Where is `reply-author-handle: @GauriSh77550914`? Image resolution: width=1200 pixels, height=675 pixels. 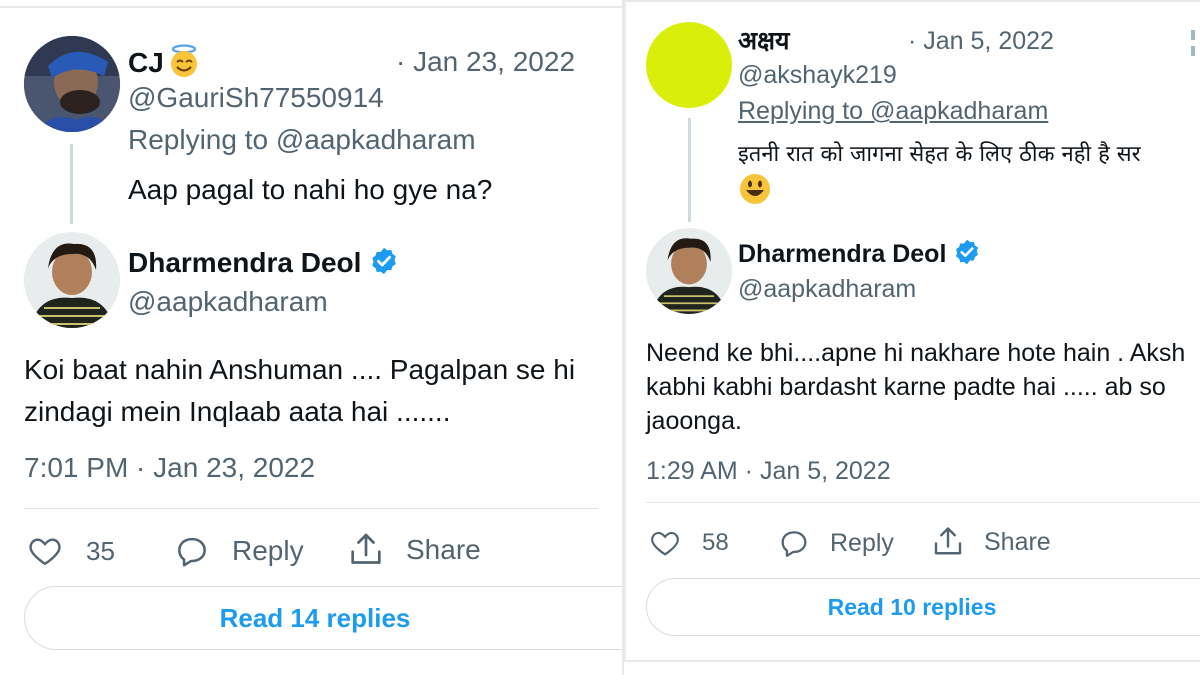
reply-author-handle: @GauriSh77550914 is located at coordinates (256, 98).